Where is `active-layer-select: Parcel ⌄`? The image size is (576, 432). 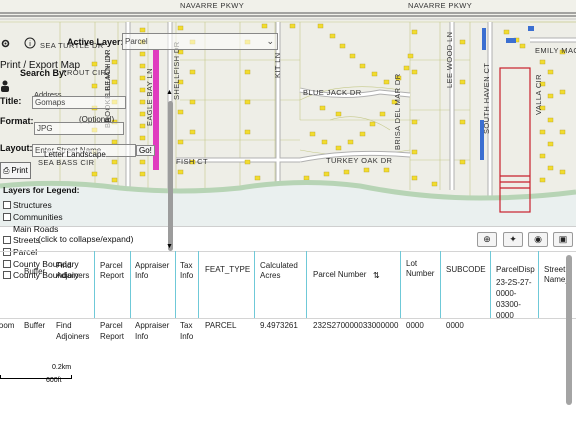 active-layer-select: Parcel ⌄ is located at coordinates (200, 41).